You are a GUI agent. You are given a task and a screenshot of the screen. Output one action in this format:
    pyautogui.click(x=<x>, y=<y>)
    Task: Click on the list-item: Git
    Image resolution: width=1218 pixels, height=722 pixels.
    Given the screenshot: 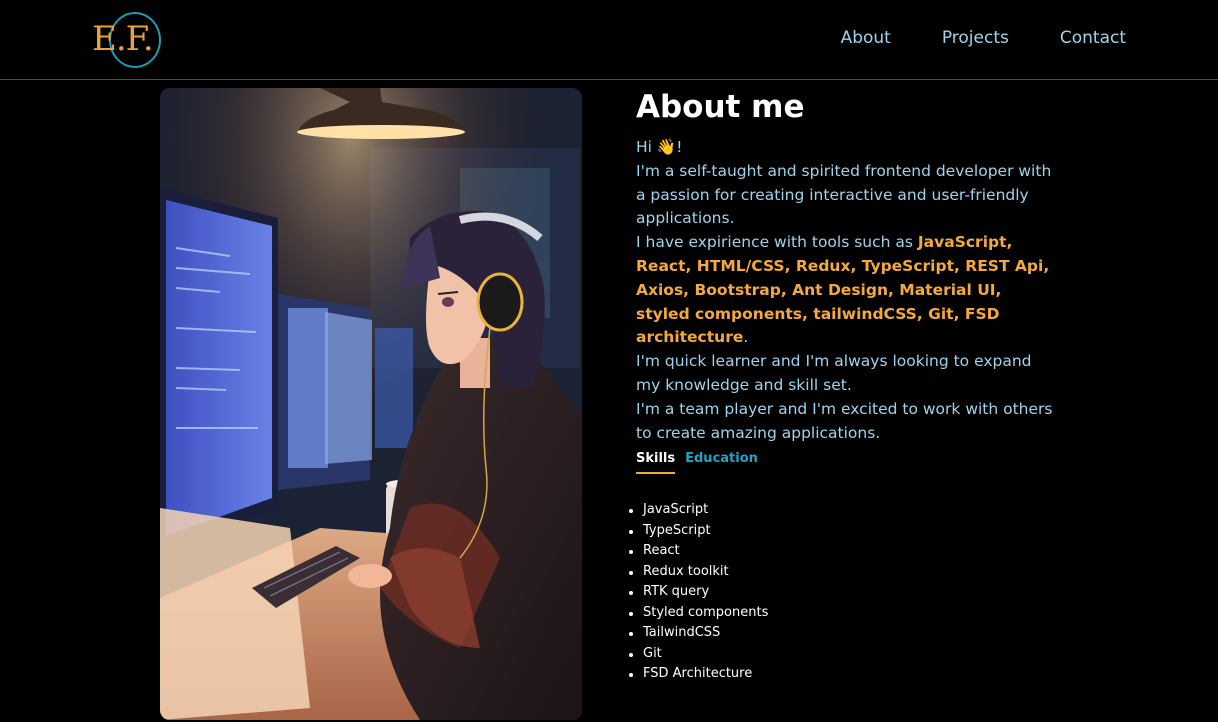 What is the action you would take?
    pyautogui.click(x=698, y=654)
    